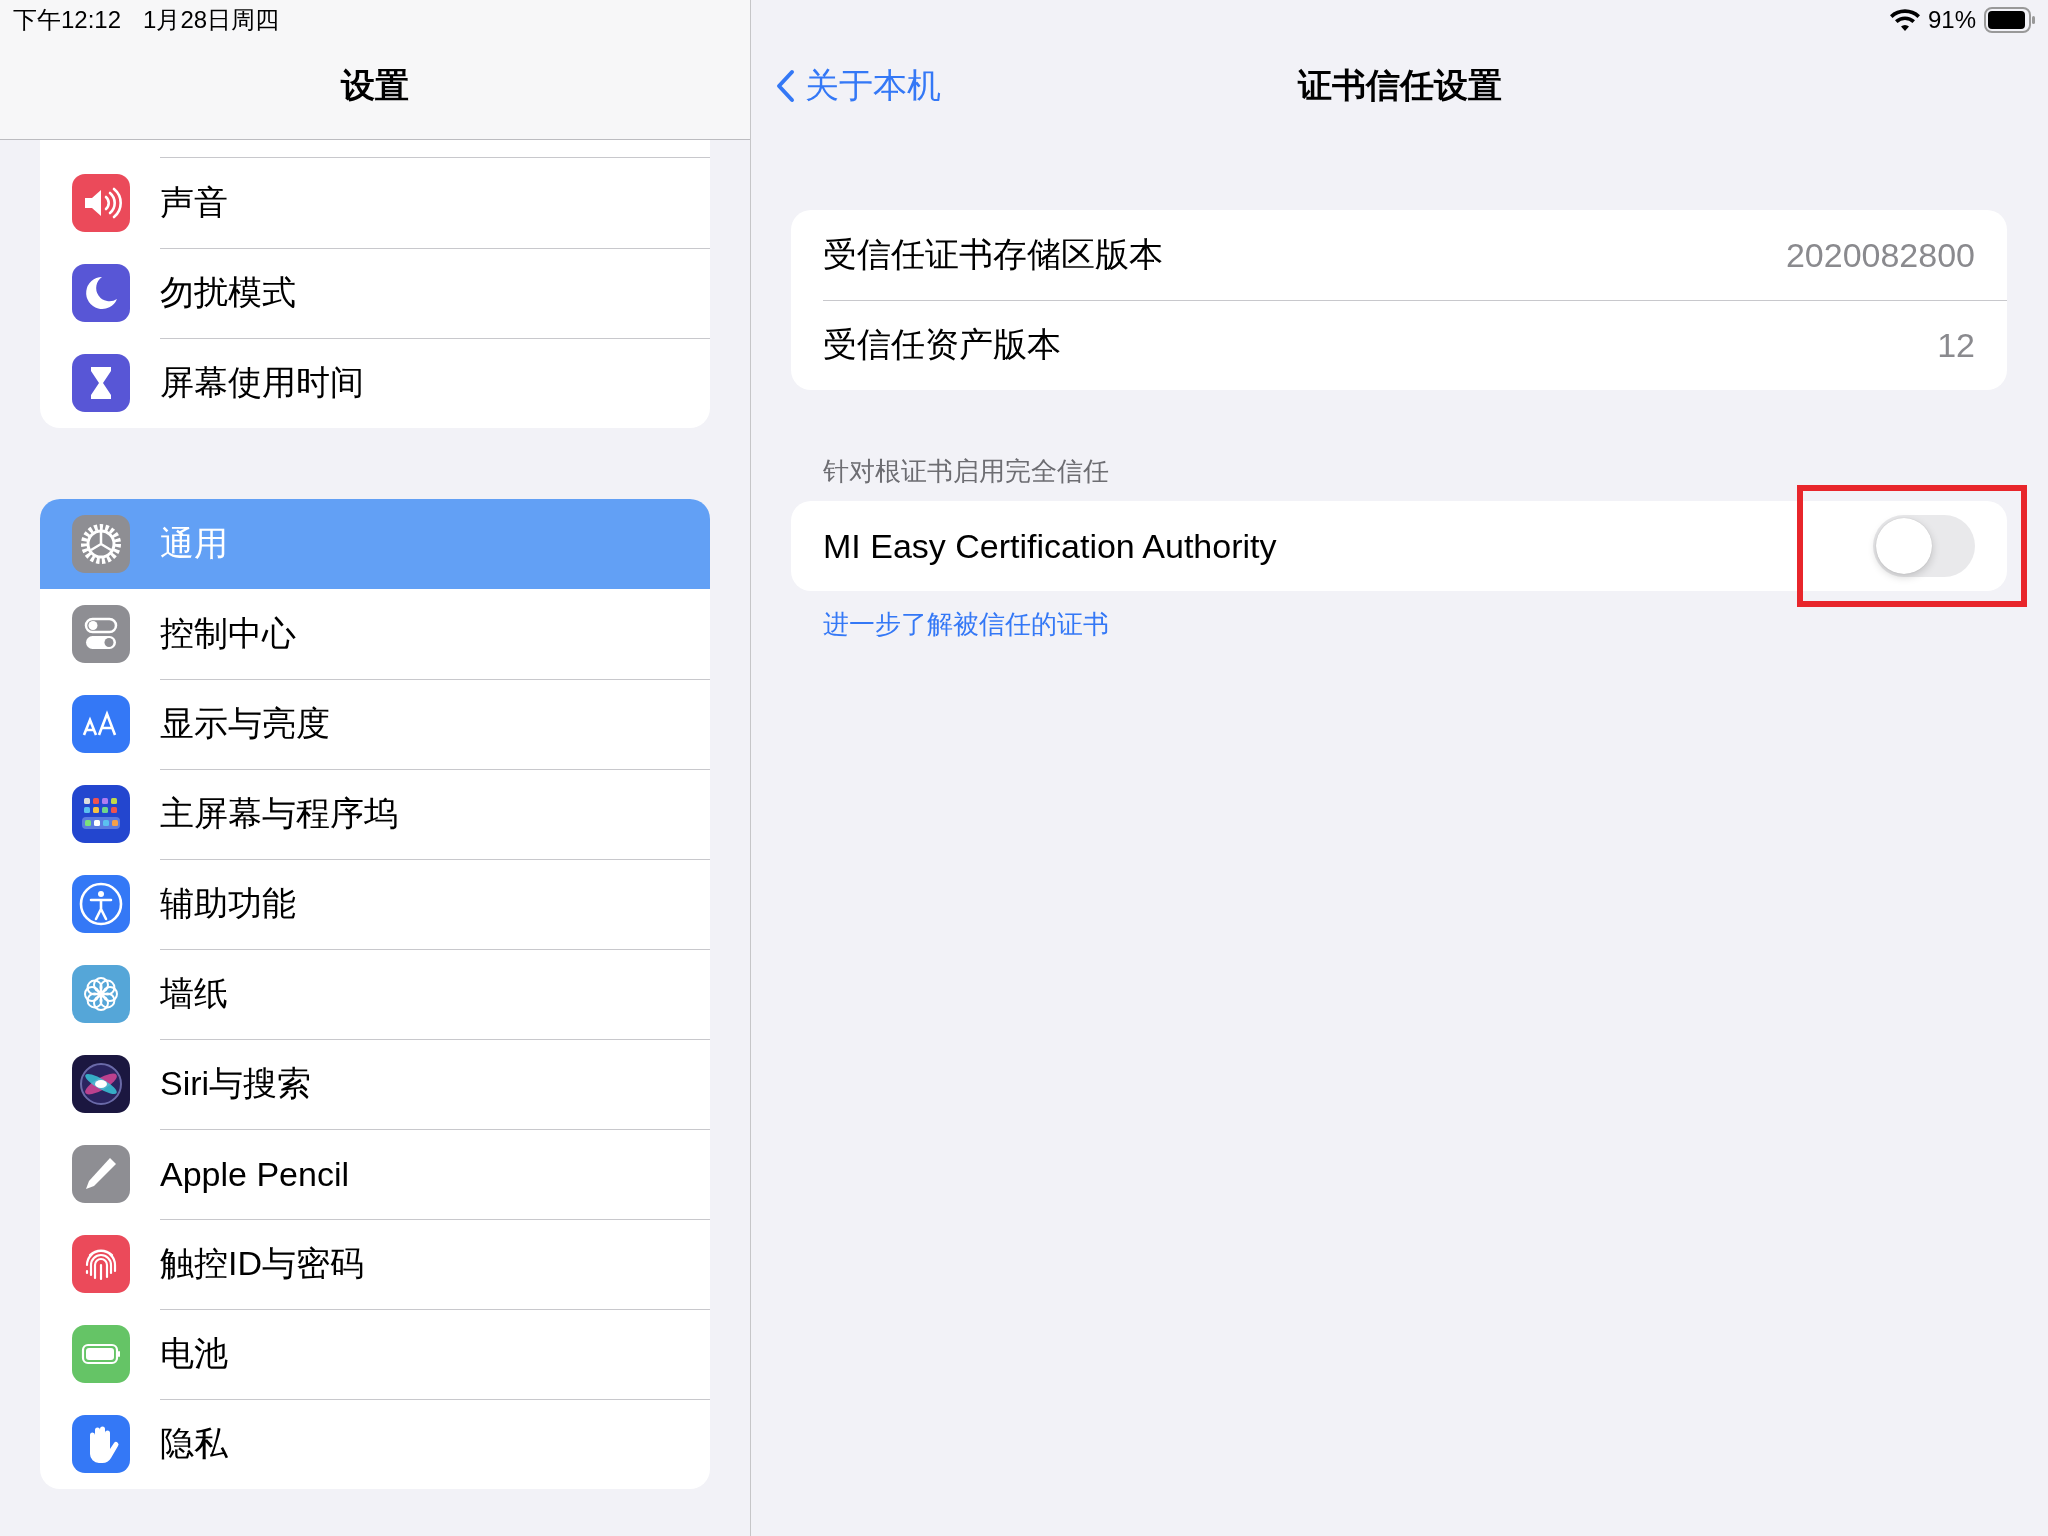 The image size is (2048, 1536). What do you see at coordinates (101, 724) in the screenshot?
I see `letters-icon` at bounding box center [101, 724].